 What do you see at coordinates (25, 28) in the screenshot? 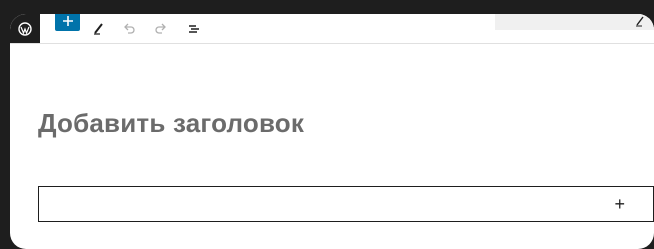
I see `wordpress-icon` at bounding box center [25, 28].